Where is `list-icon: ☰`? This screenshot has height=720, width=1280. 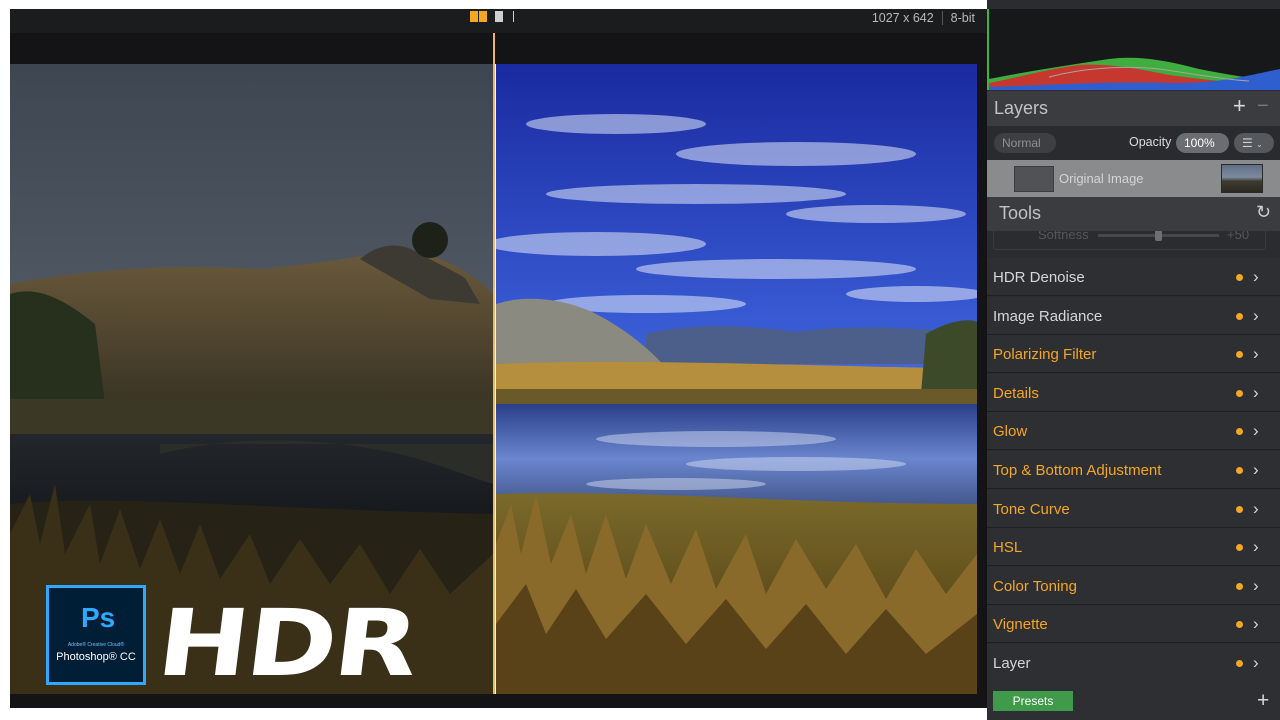
list-icon: ☰ is located at coordinates (1247, 143).